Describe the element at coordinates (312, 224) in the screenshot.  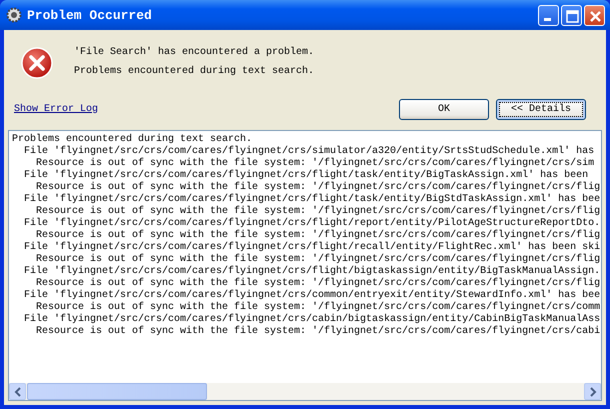
I see `details-line: File 'flyingnet/src/crs/com/cares/flyingnet/crs/flight/report/entity/PilotAgeStructureReportDto.` at that location.